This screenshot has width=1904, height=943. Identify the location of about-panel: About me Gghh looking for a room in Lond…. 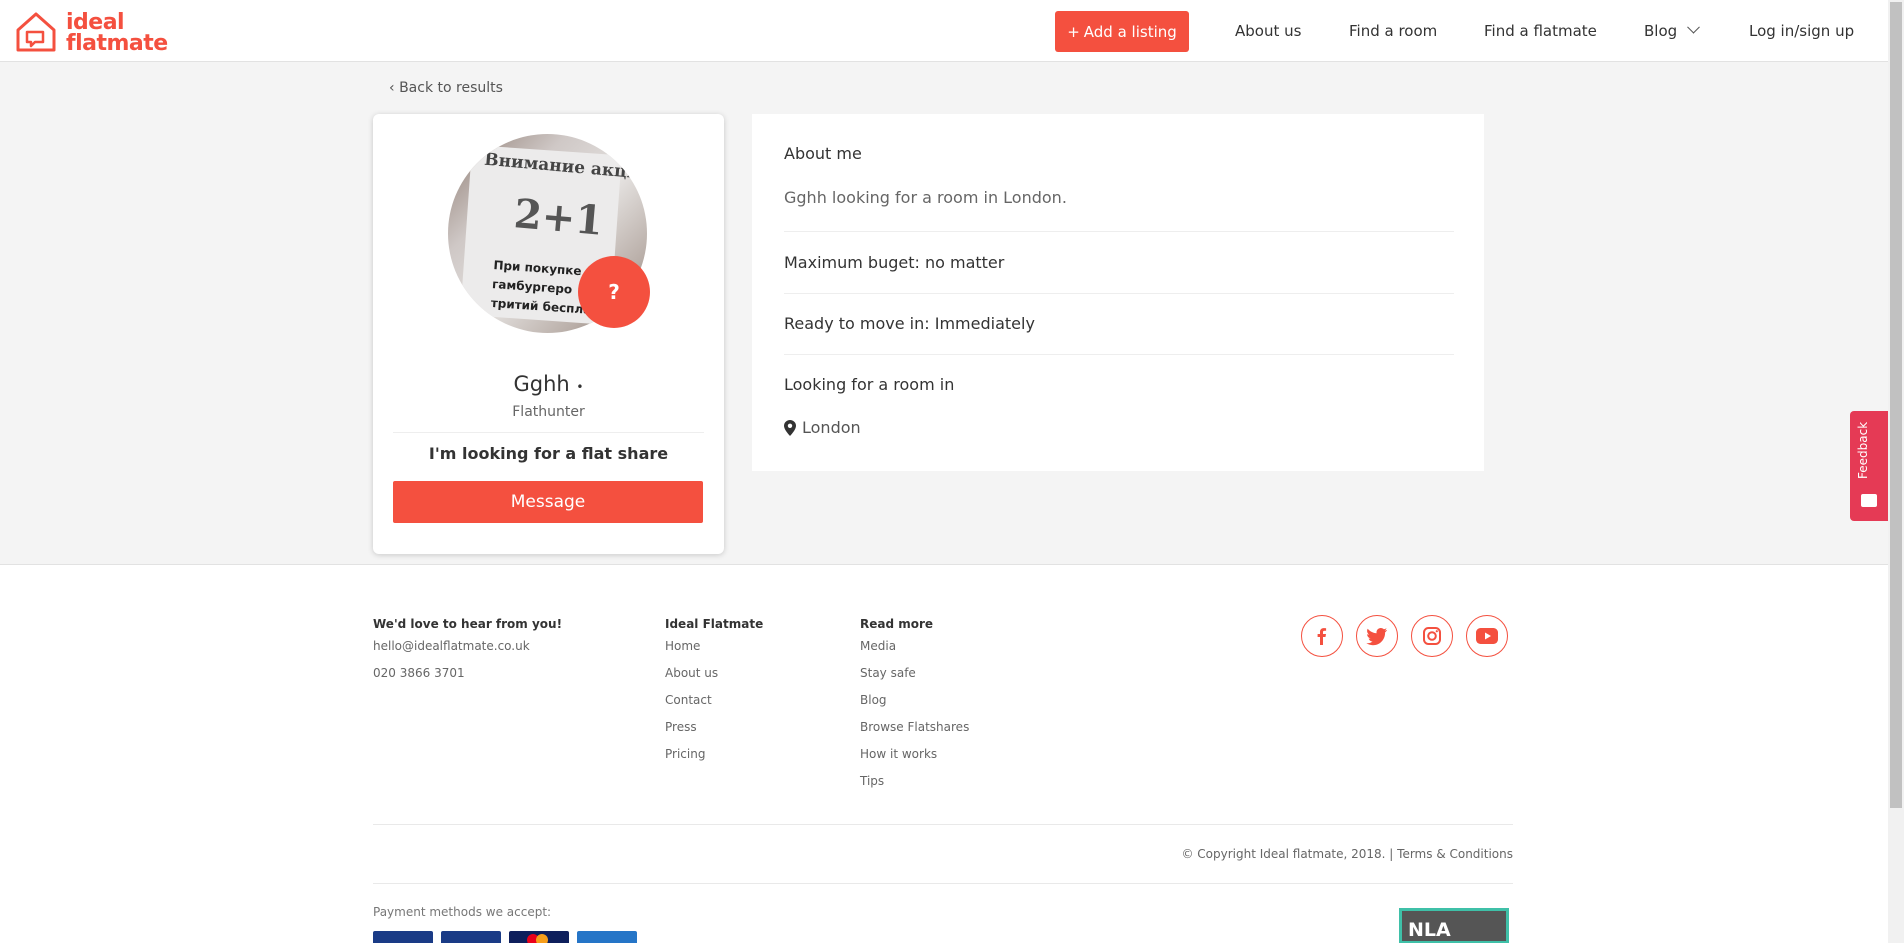
(1118, 292).